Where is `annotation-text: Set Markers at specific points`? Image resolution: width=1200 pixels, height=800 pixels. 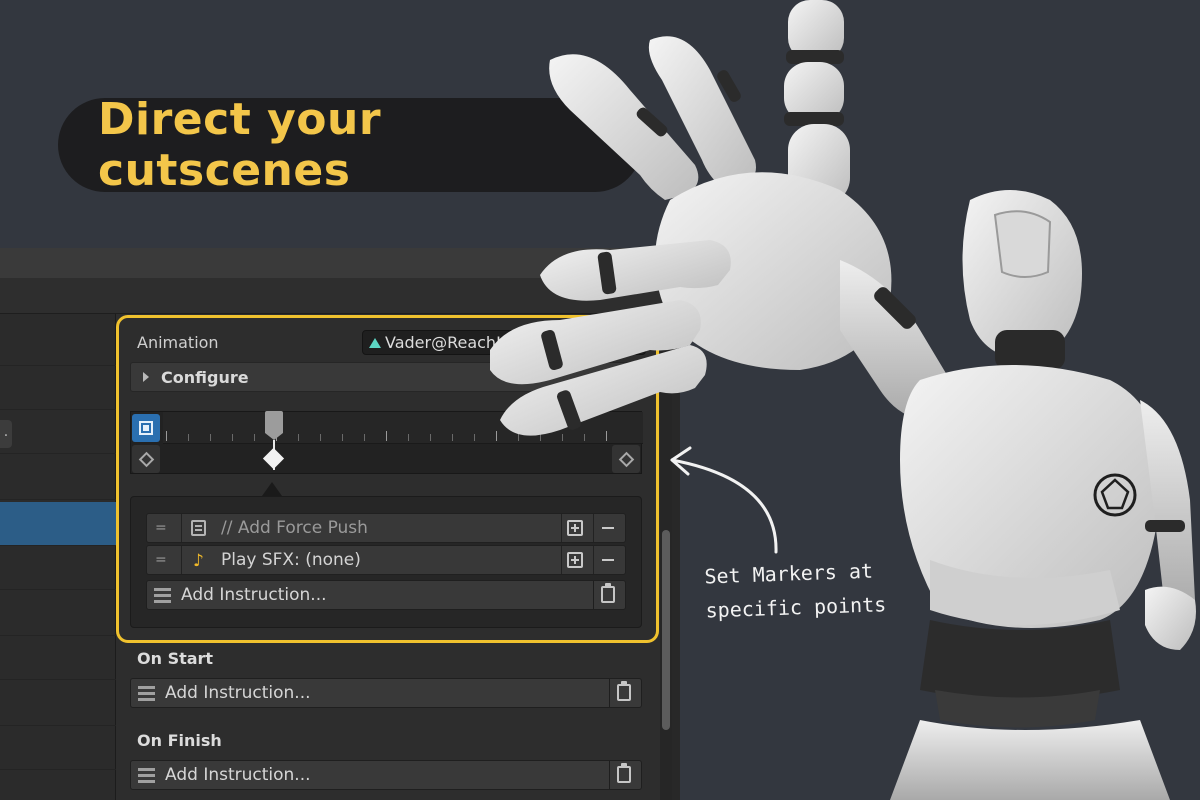
annotation-text: Set Markers at specific points is located at coordinates (805, 590).